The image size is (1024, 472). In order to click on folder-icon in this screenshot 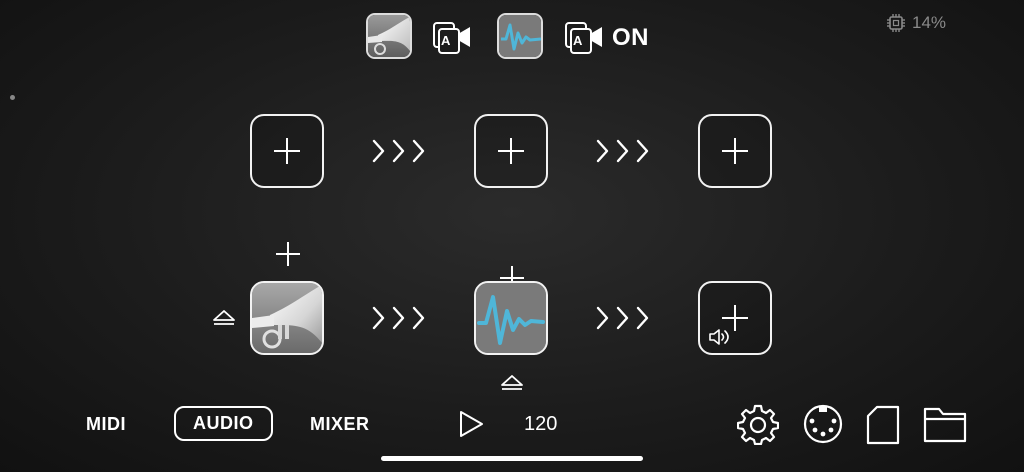, I will do `click(945, 424)`.